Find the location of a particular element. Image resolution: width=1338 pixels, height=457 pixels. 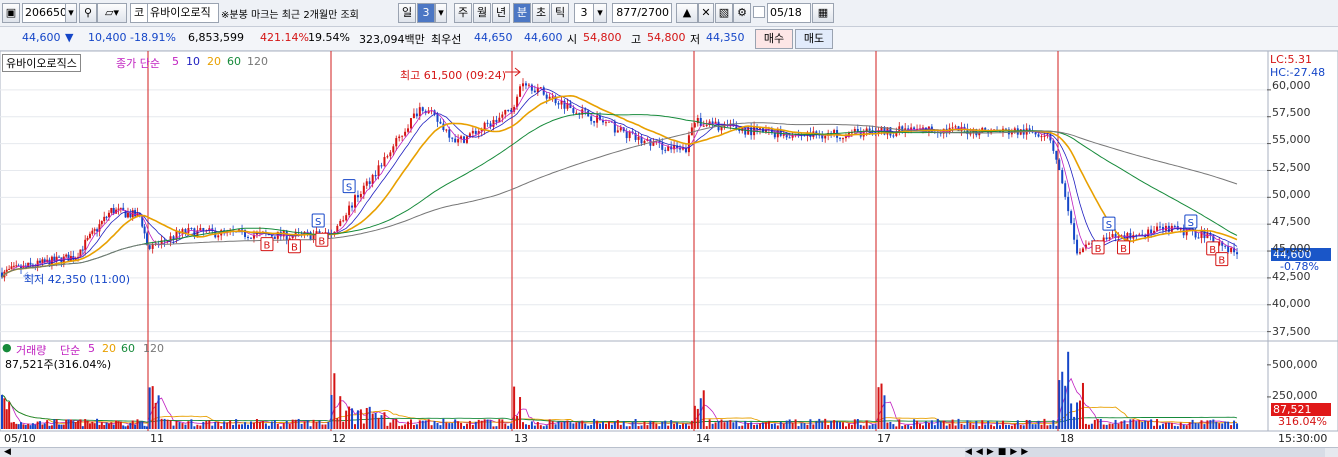

count-field: 877/2700 is located at coordinates (642, 13).